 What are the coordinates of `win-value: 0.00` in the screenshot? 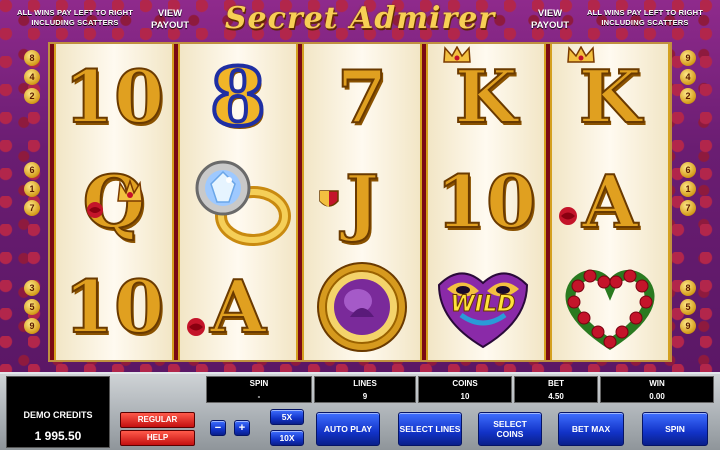 It's located at (657, 396).